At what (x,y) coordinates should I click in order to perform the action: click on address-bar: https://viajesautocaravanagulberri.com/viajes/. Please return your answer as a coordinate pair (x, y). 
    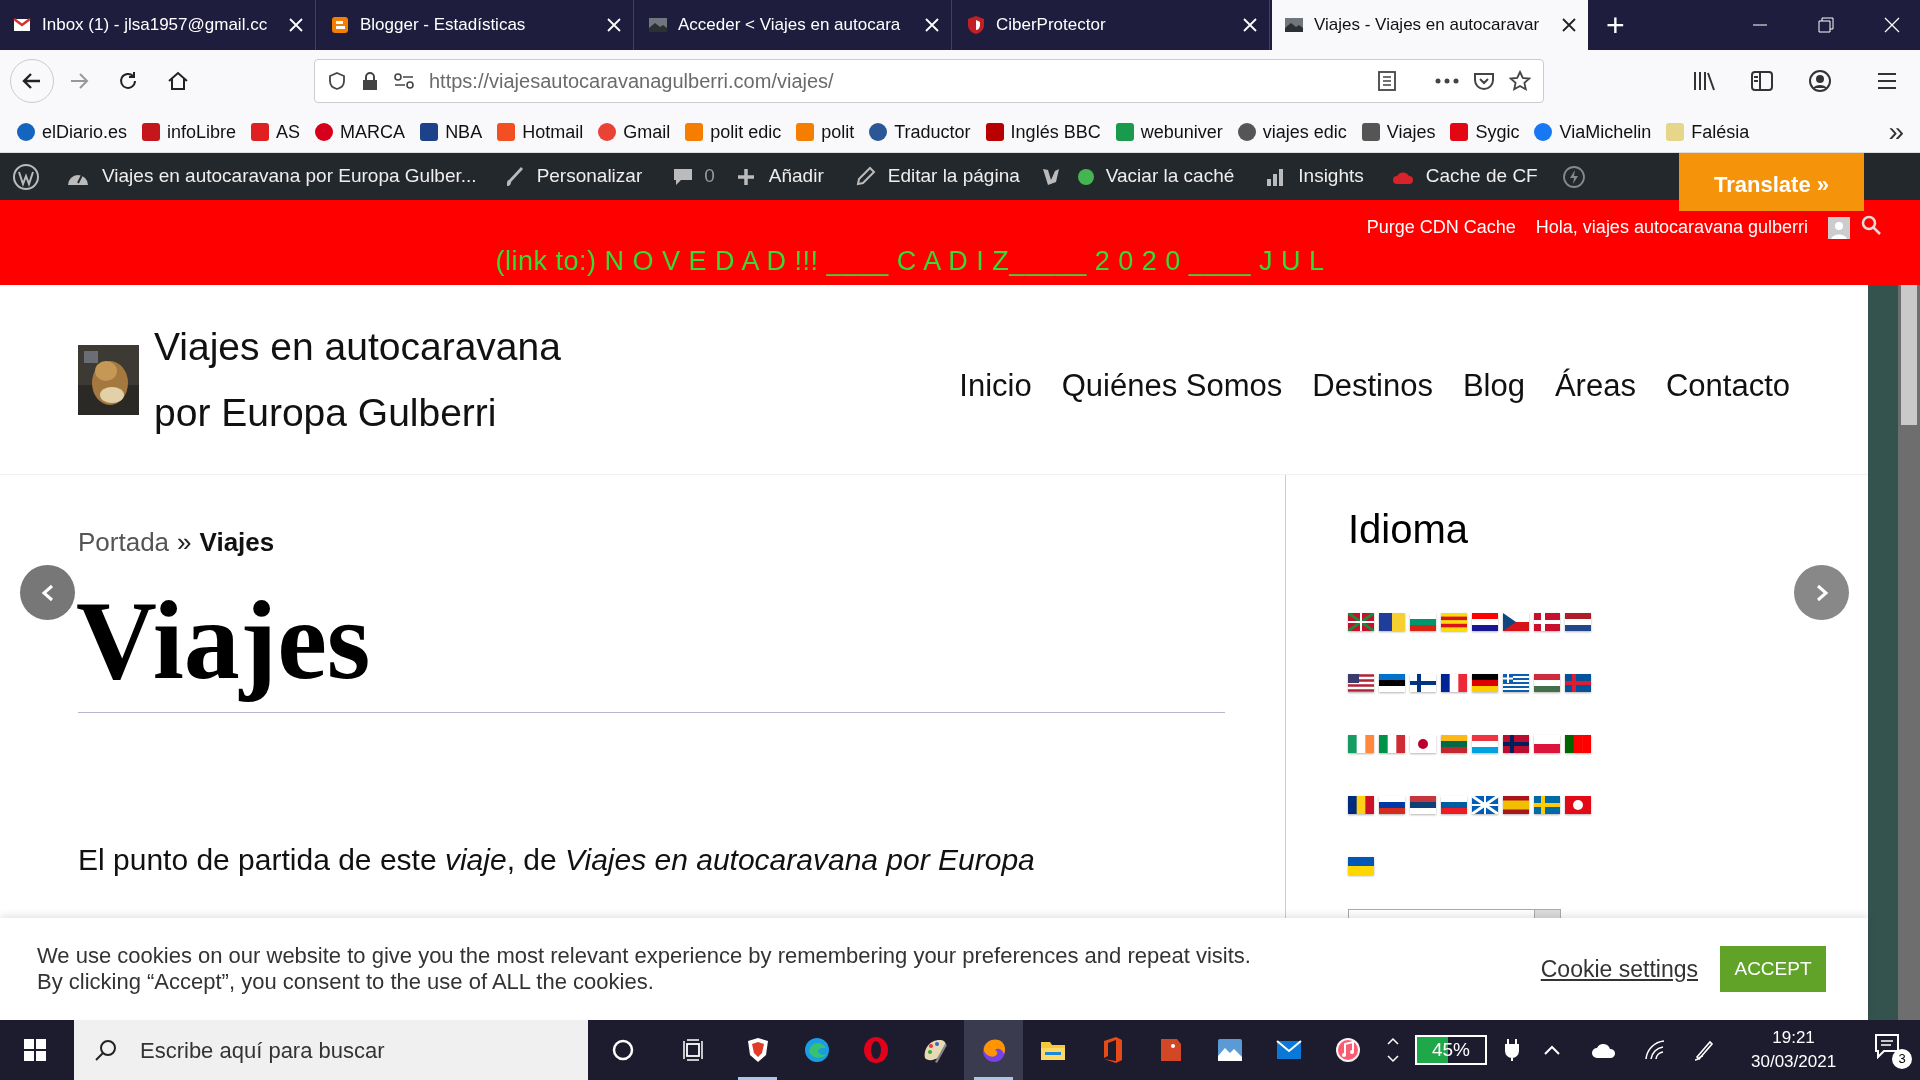
    Looking at the image, I should click on (929, 81).